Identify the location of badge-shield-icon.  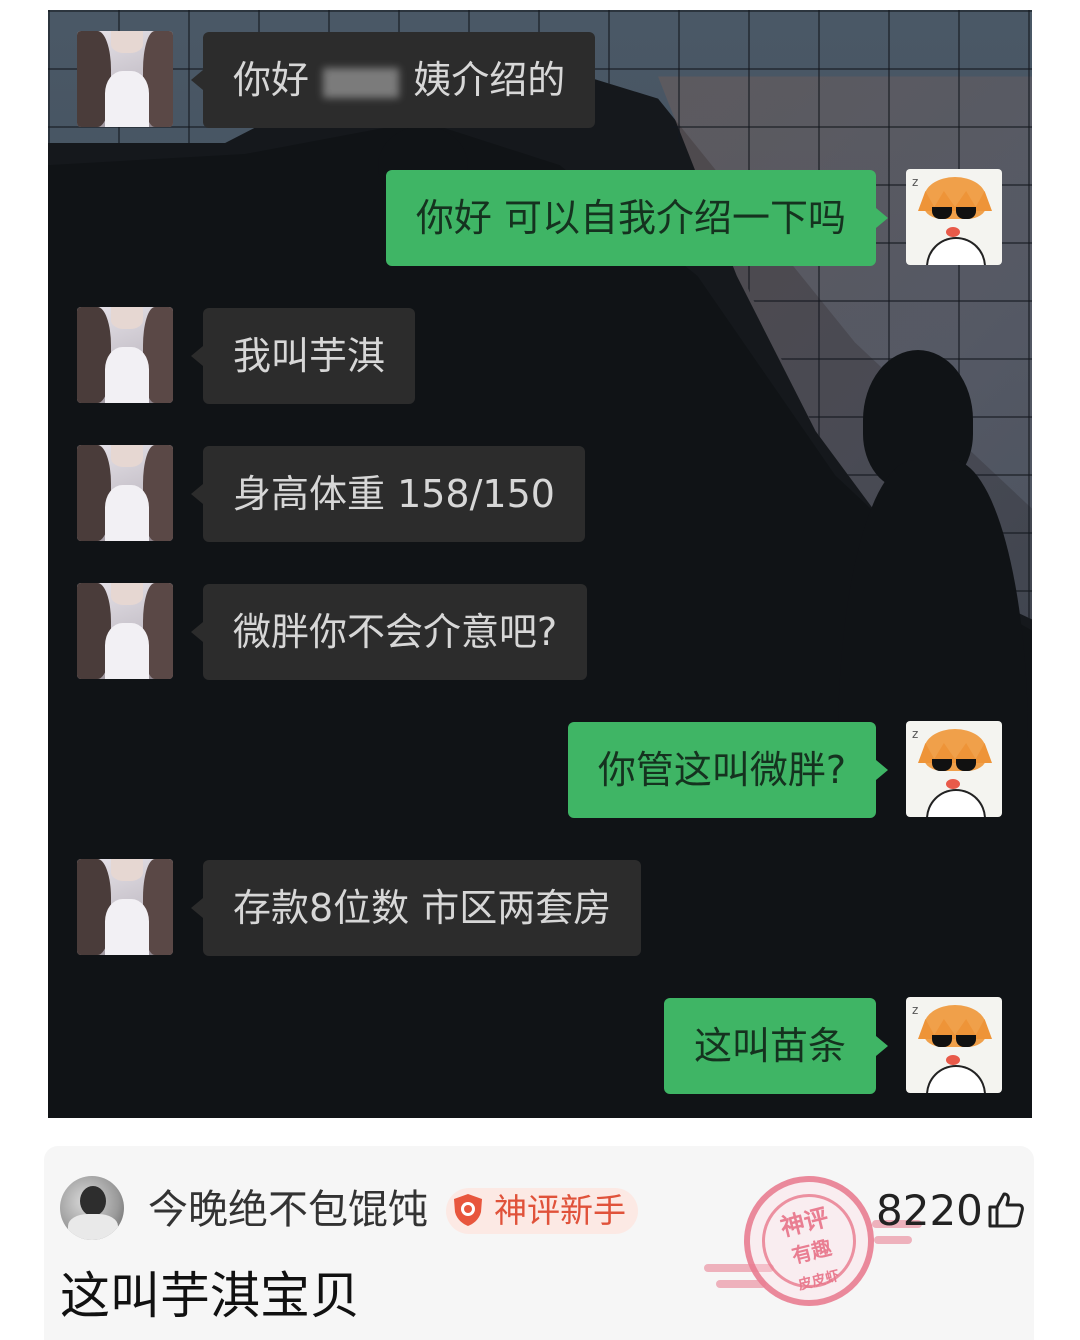
(468, 1210).